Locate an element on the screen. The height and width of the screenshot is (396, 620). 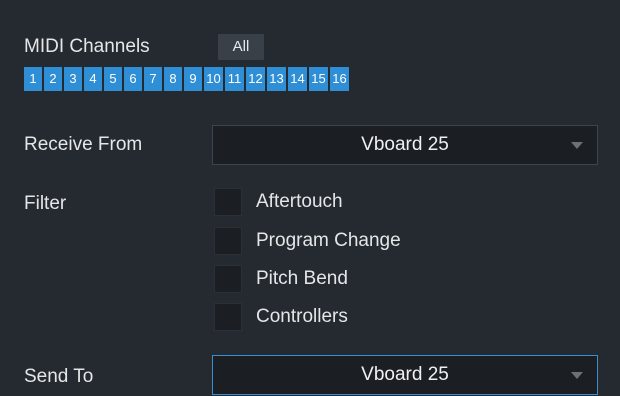
channel-button-15: 15 is located at coordinates (318, 79).